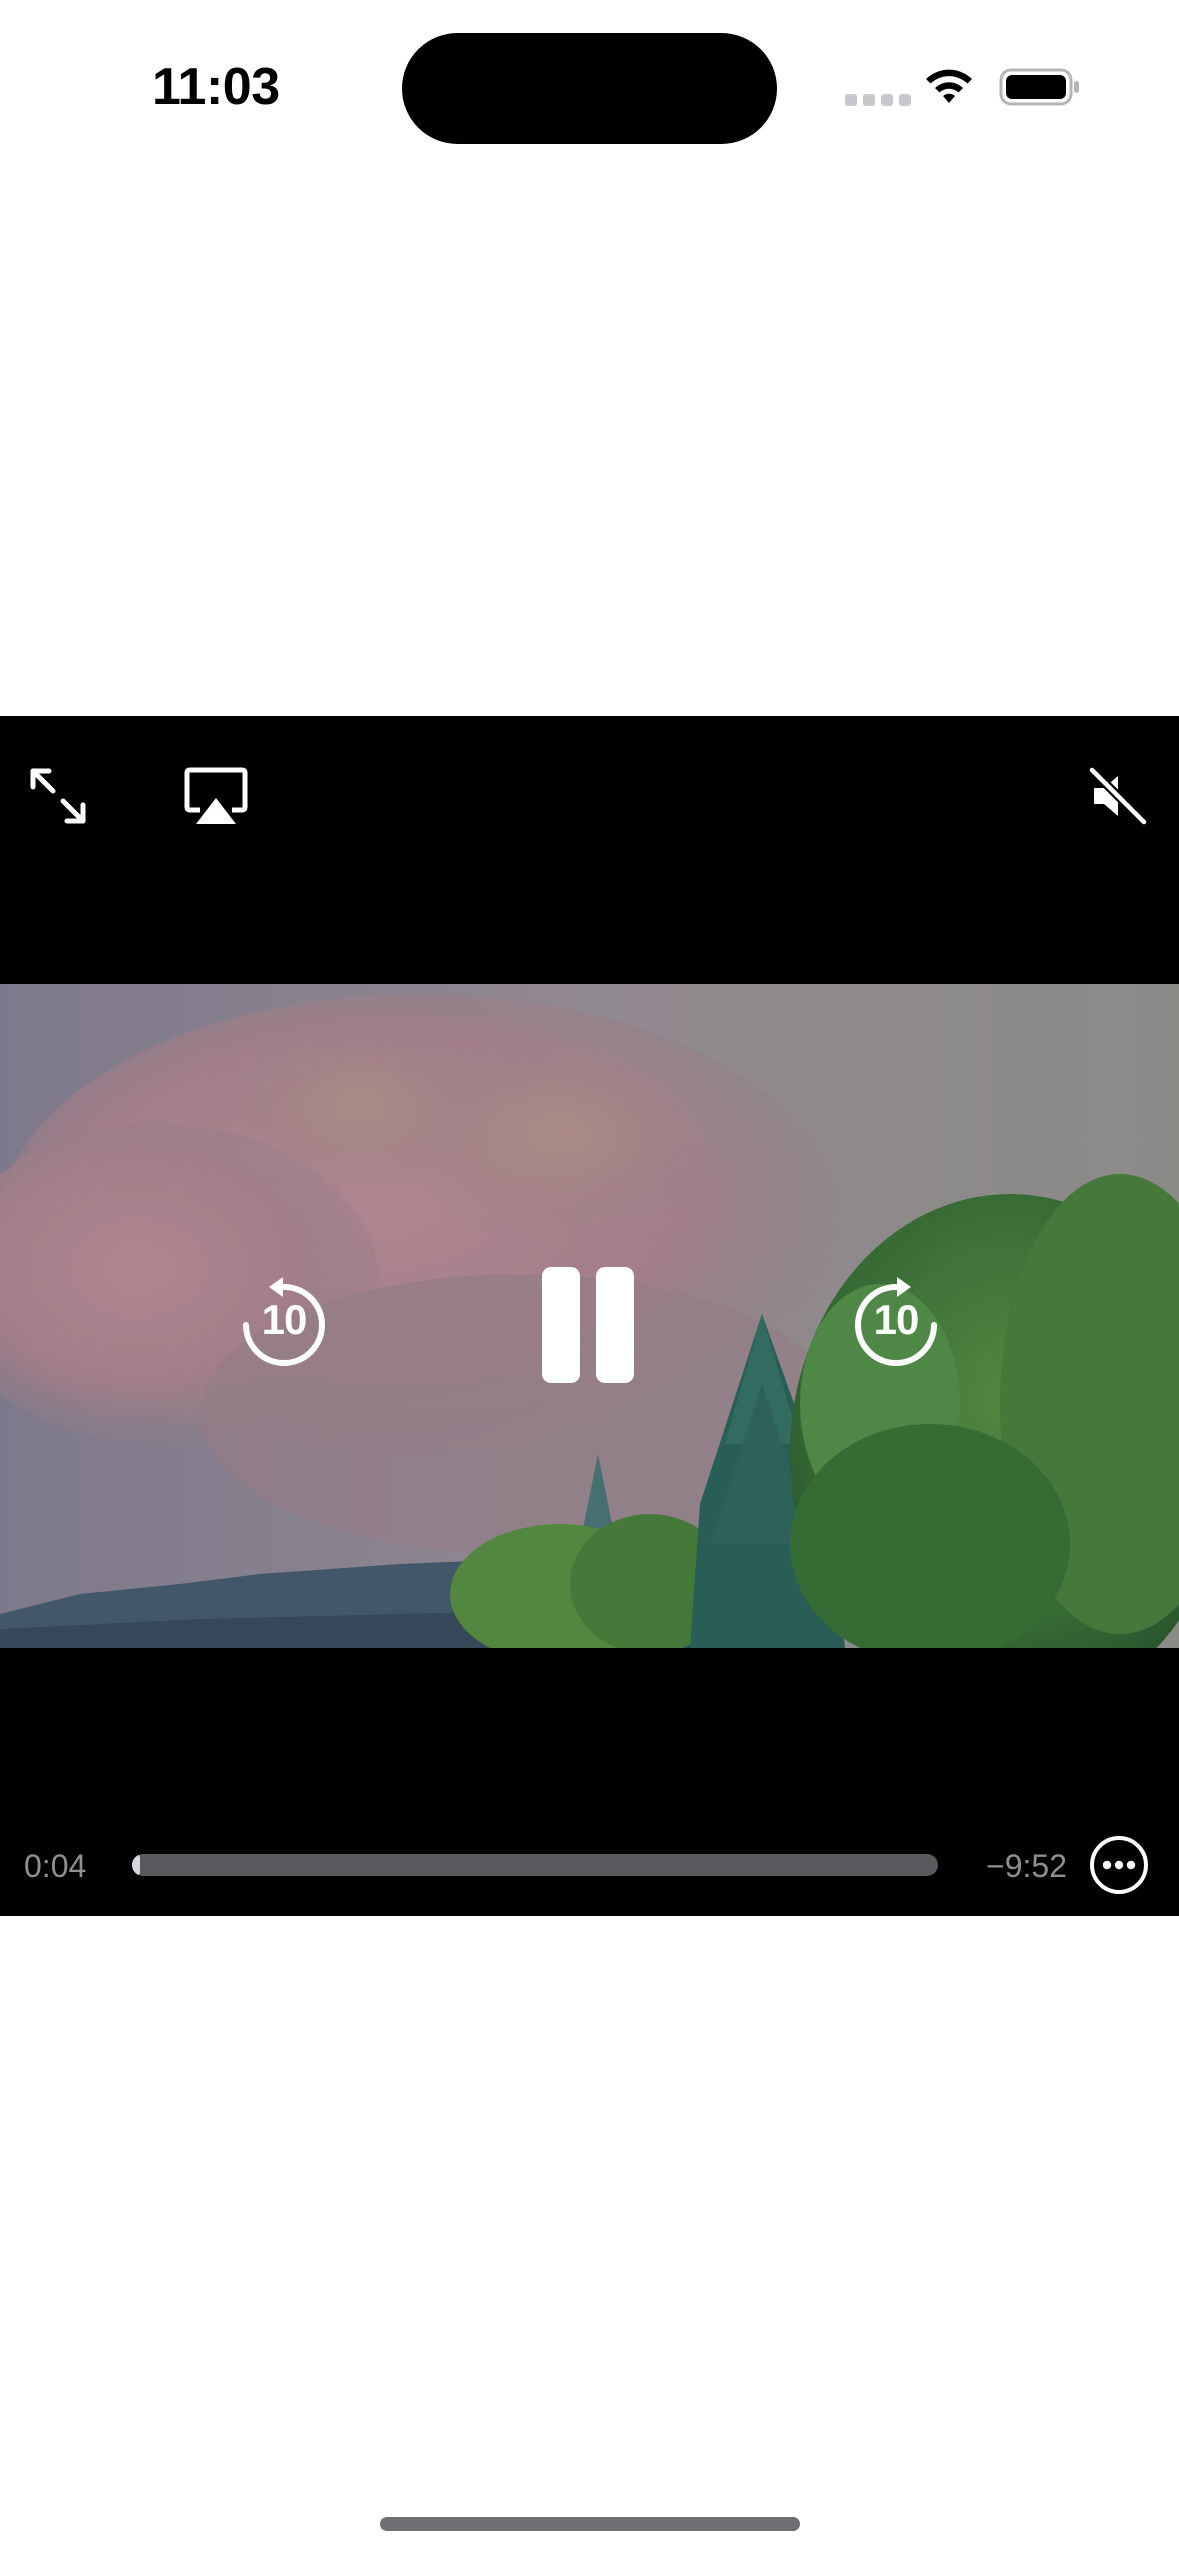 The height and width of the screenshot is (2556, 1179). I want to click on dynamic-island, so click(589, 88).